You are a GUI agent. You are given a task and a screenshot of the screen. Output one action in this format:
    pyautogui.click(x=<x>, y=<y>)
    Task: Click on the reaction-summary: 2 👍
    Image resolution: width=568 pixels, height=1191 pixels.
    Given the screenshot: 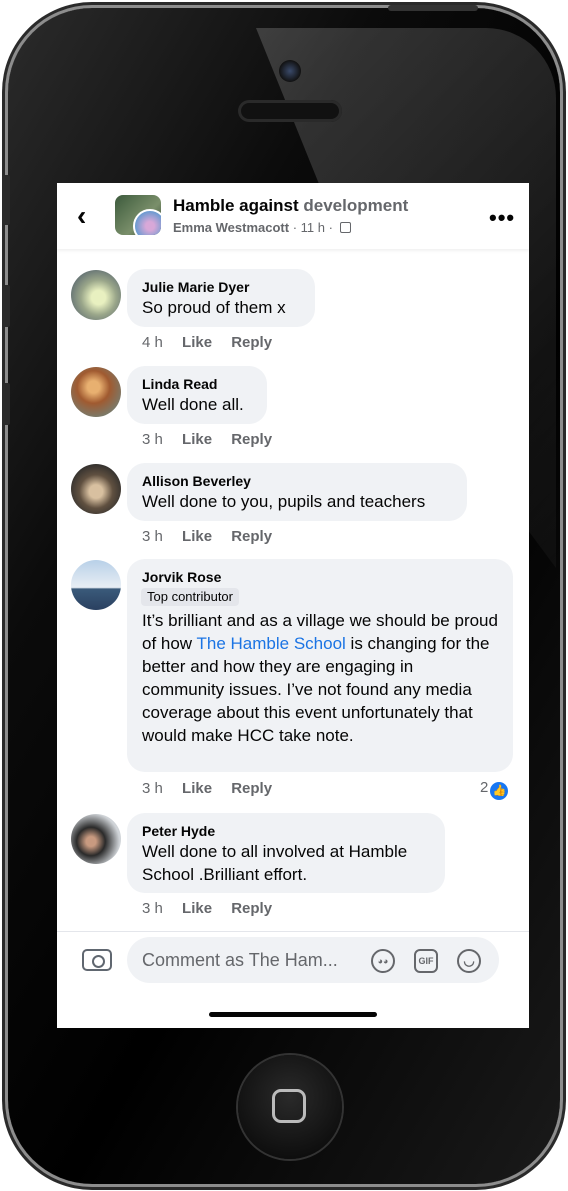 What is the action you would take?
    pyautogui.click(x=494, y=789)
    